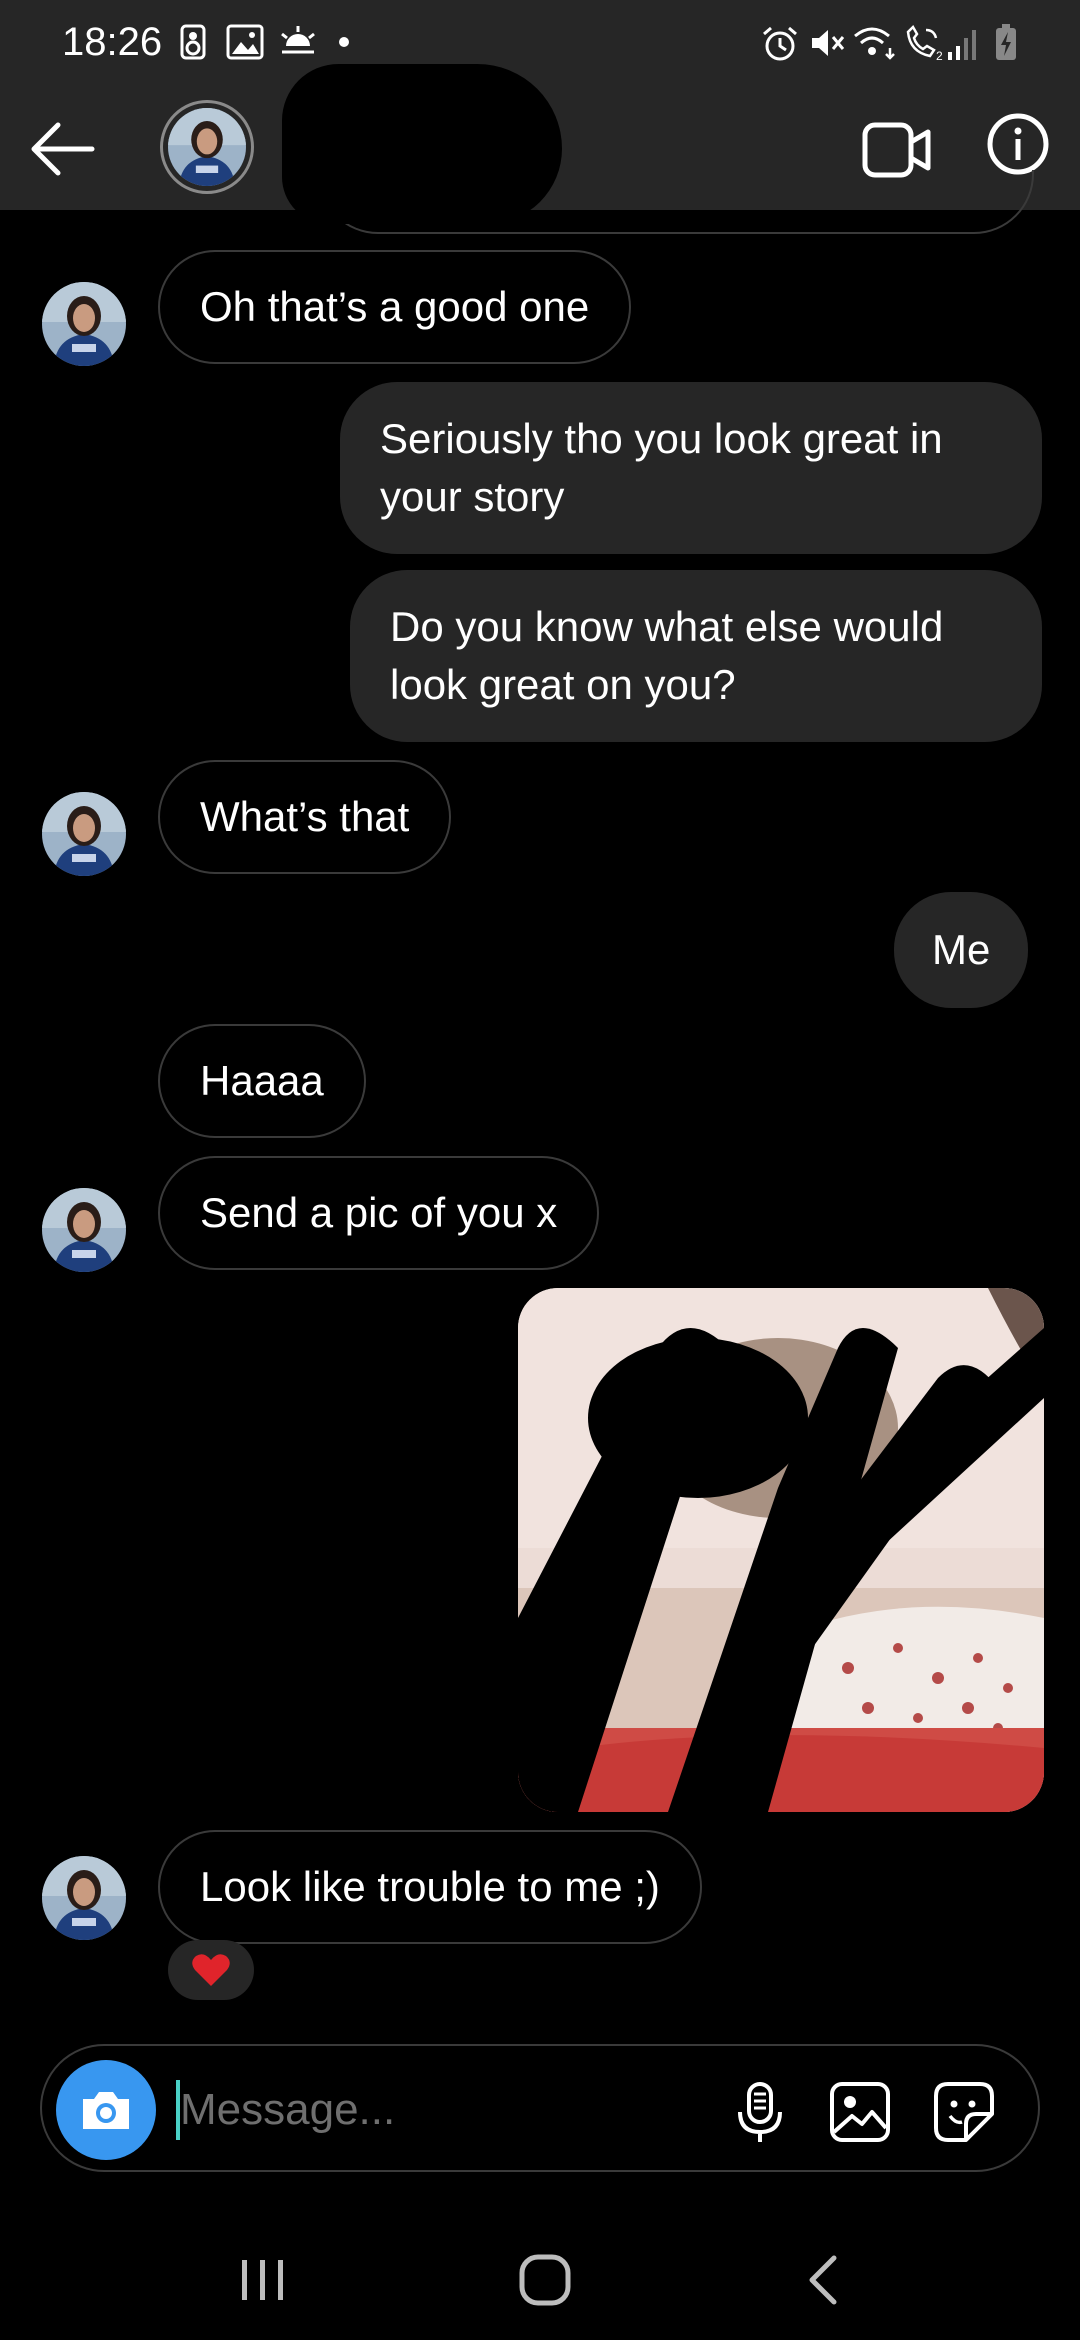 The height and width of the screenshot is (2340, 1080). What do you see at coordinates (874, 43) in the screenshot?
I see `wifi-icon` at bounding box center [874, 43].